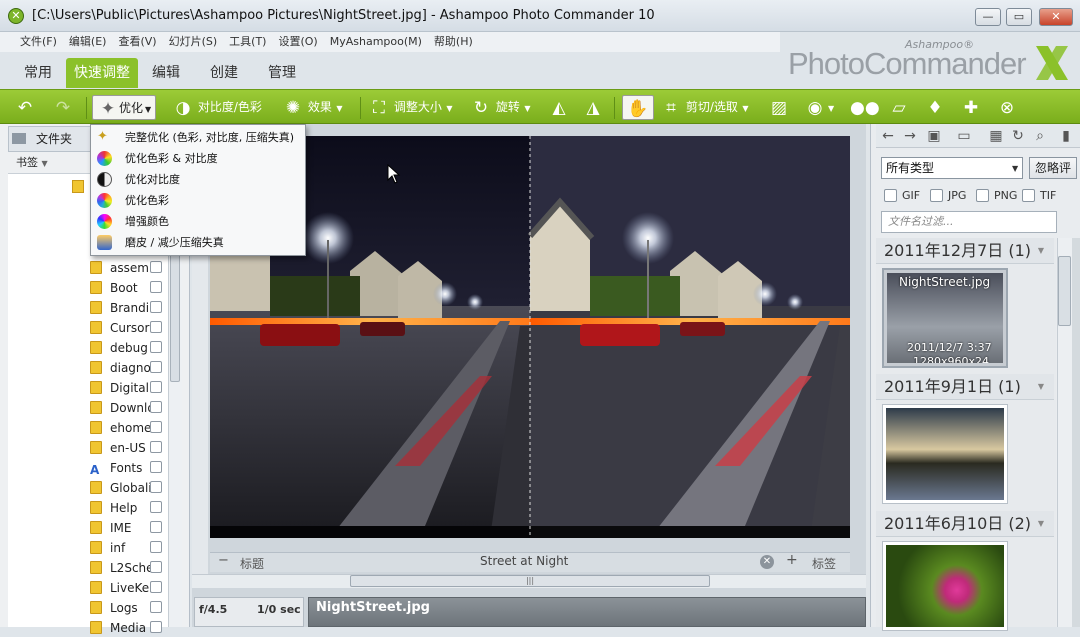 This screenshot has width=1080, height=637. I want to click on grid-view-icon: ▦, so click(996, 136).